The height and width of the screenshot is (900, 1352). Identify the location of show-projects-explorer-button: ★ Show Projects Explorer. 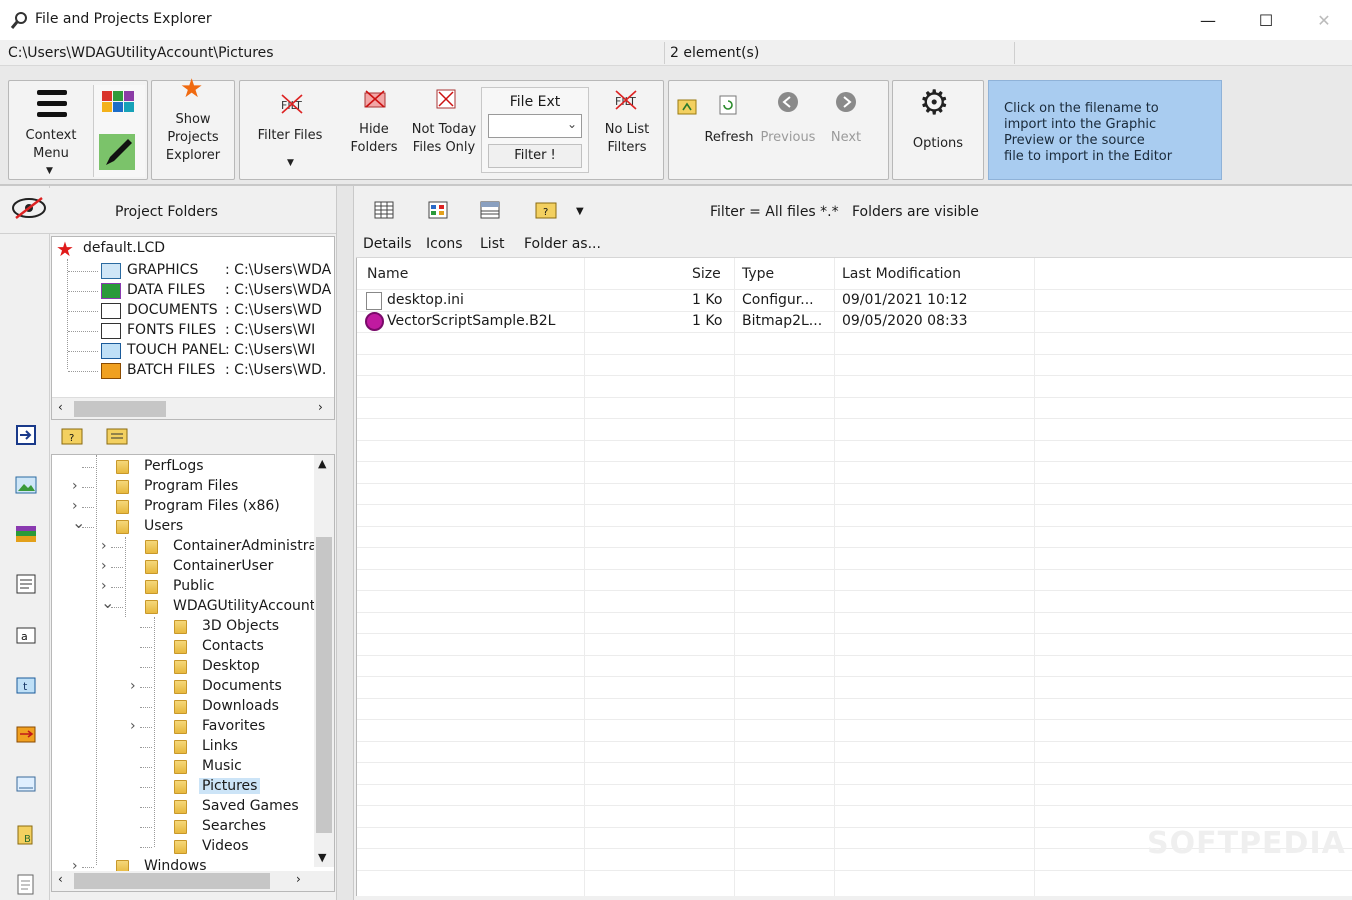
(193, 127).